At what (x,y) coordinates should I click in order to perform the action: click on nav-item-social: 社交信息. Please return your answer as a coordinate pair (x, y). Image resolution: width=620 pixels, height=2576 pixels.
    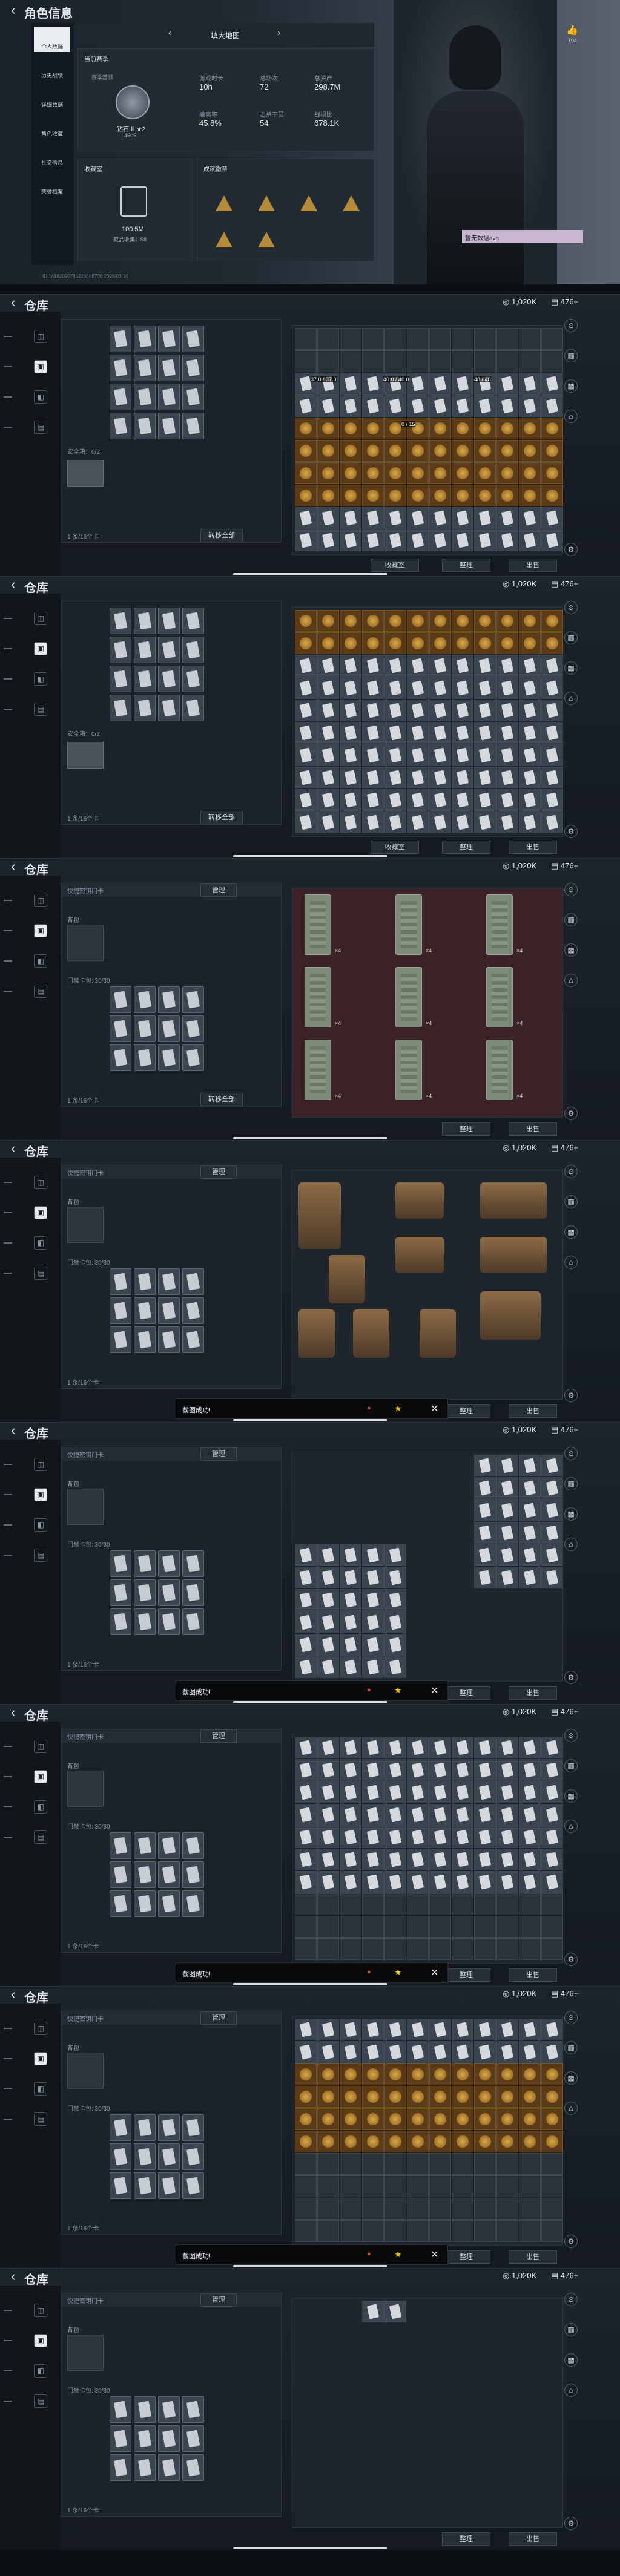
    Looking at the image, I should click on (52, 155).